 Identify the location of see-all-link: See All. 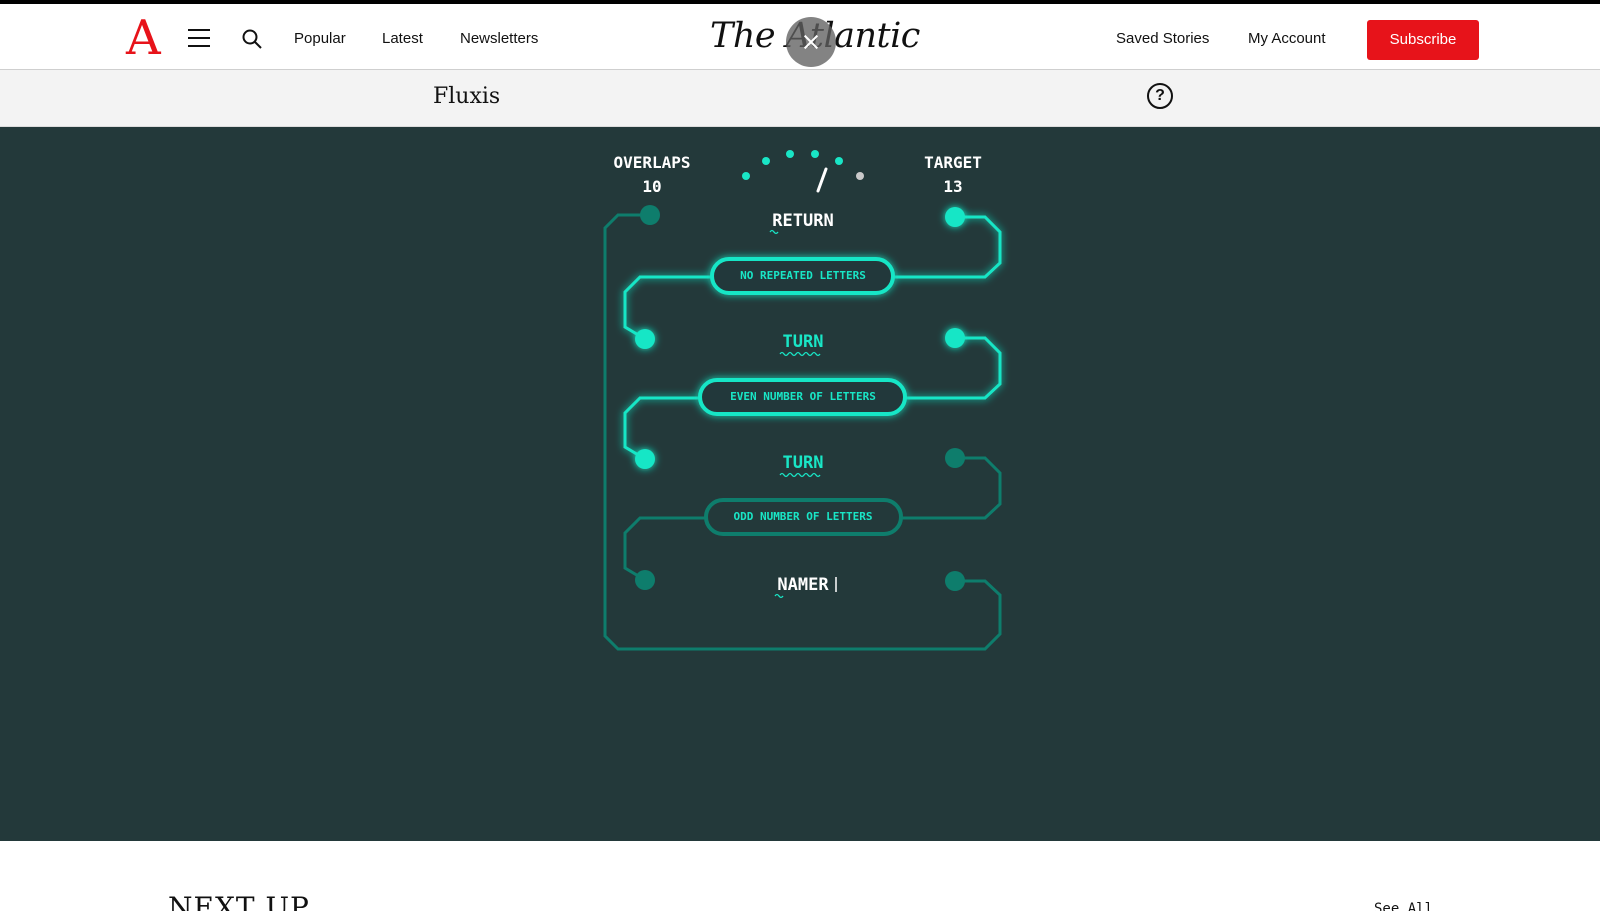
(1403, 906).